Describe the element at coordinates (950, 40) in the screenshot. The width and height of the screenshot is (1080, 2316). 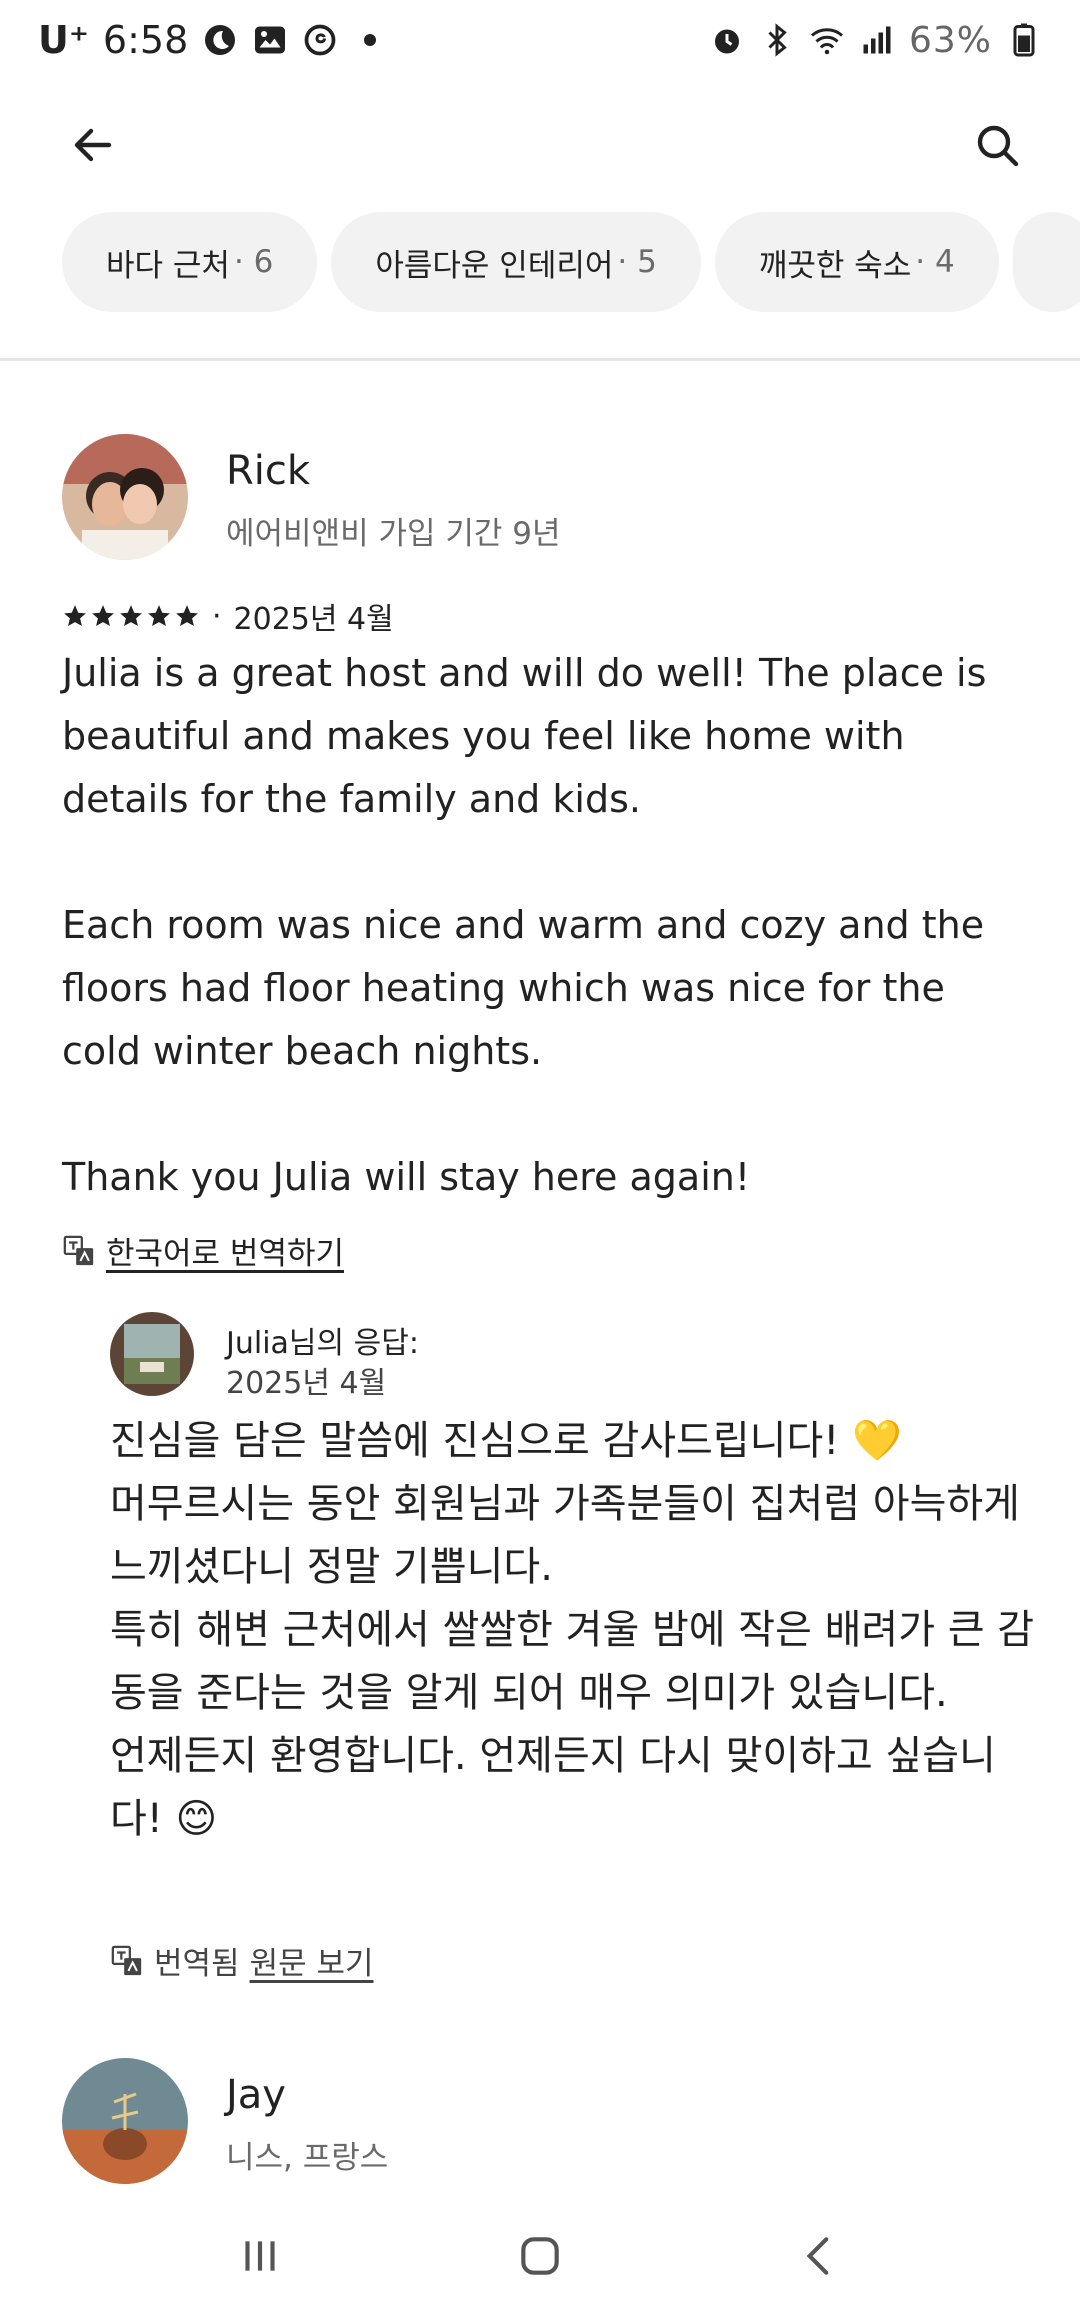
I see `battery-level: 63%` at that location.